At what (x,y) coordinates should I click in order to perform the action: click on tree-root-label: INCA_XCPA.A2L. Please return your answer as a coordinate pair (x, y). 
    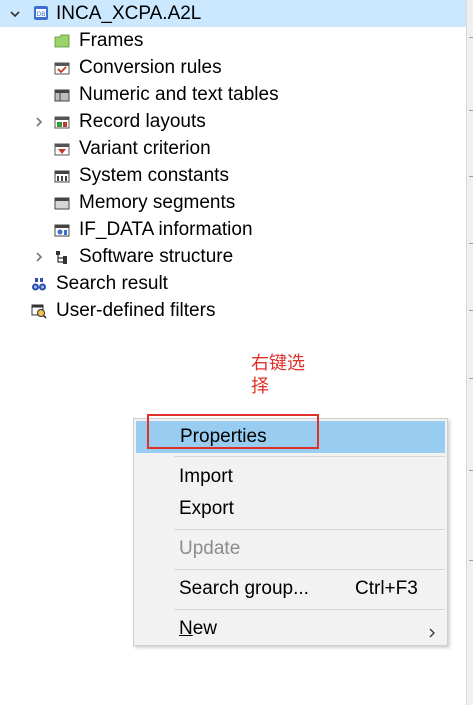
    Looking at the image, I should click on (129, 13).